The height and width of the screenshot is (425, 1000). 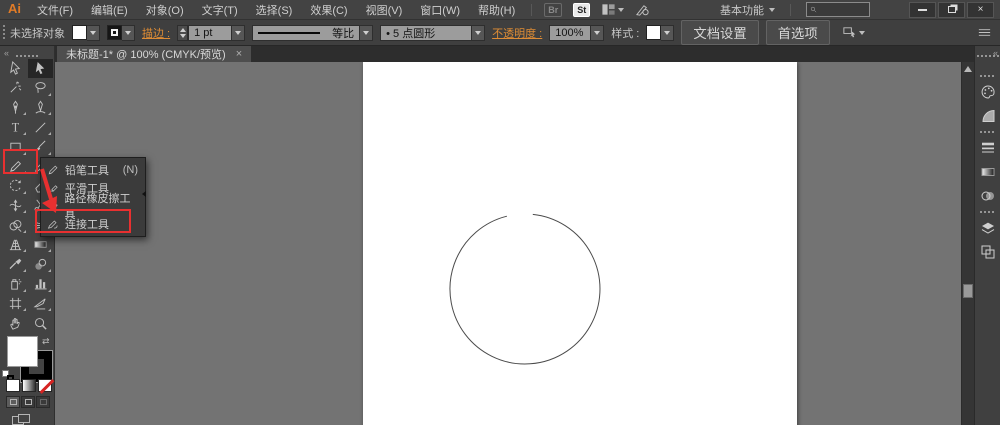 What do you see at coordinates (40, 127) in the screenshot?
I see `line-segment-tool` at bounding box center [40, 127].